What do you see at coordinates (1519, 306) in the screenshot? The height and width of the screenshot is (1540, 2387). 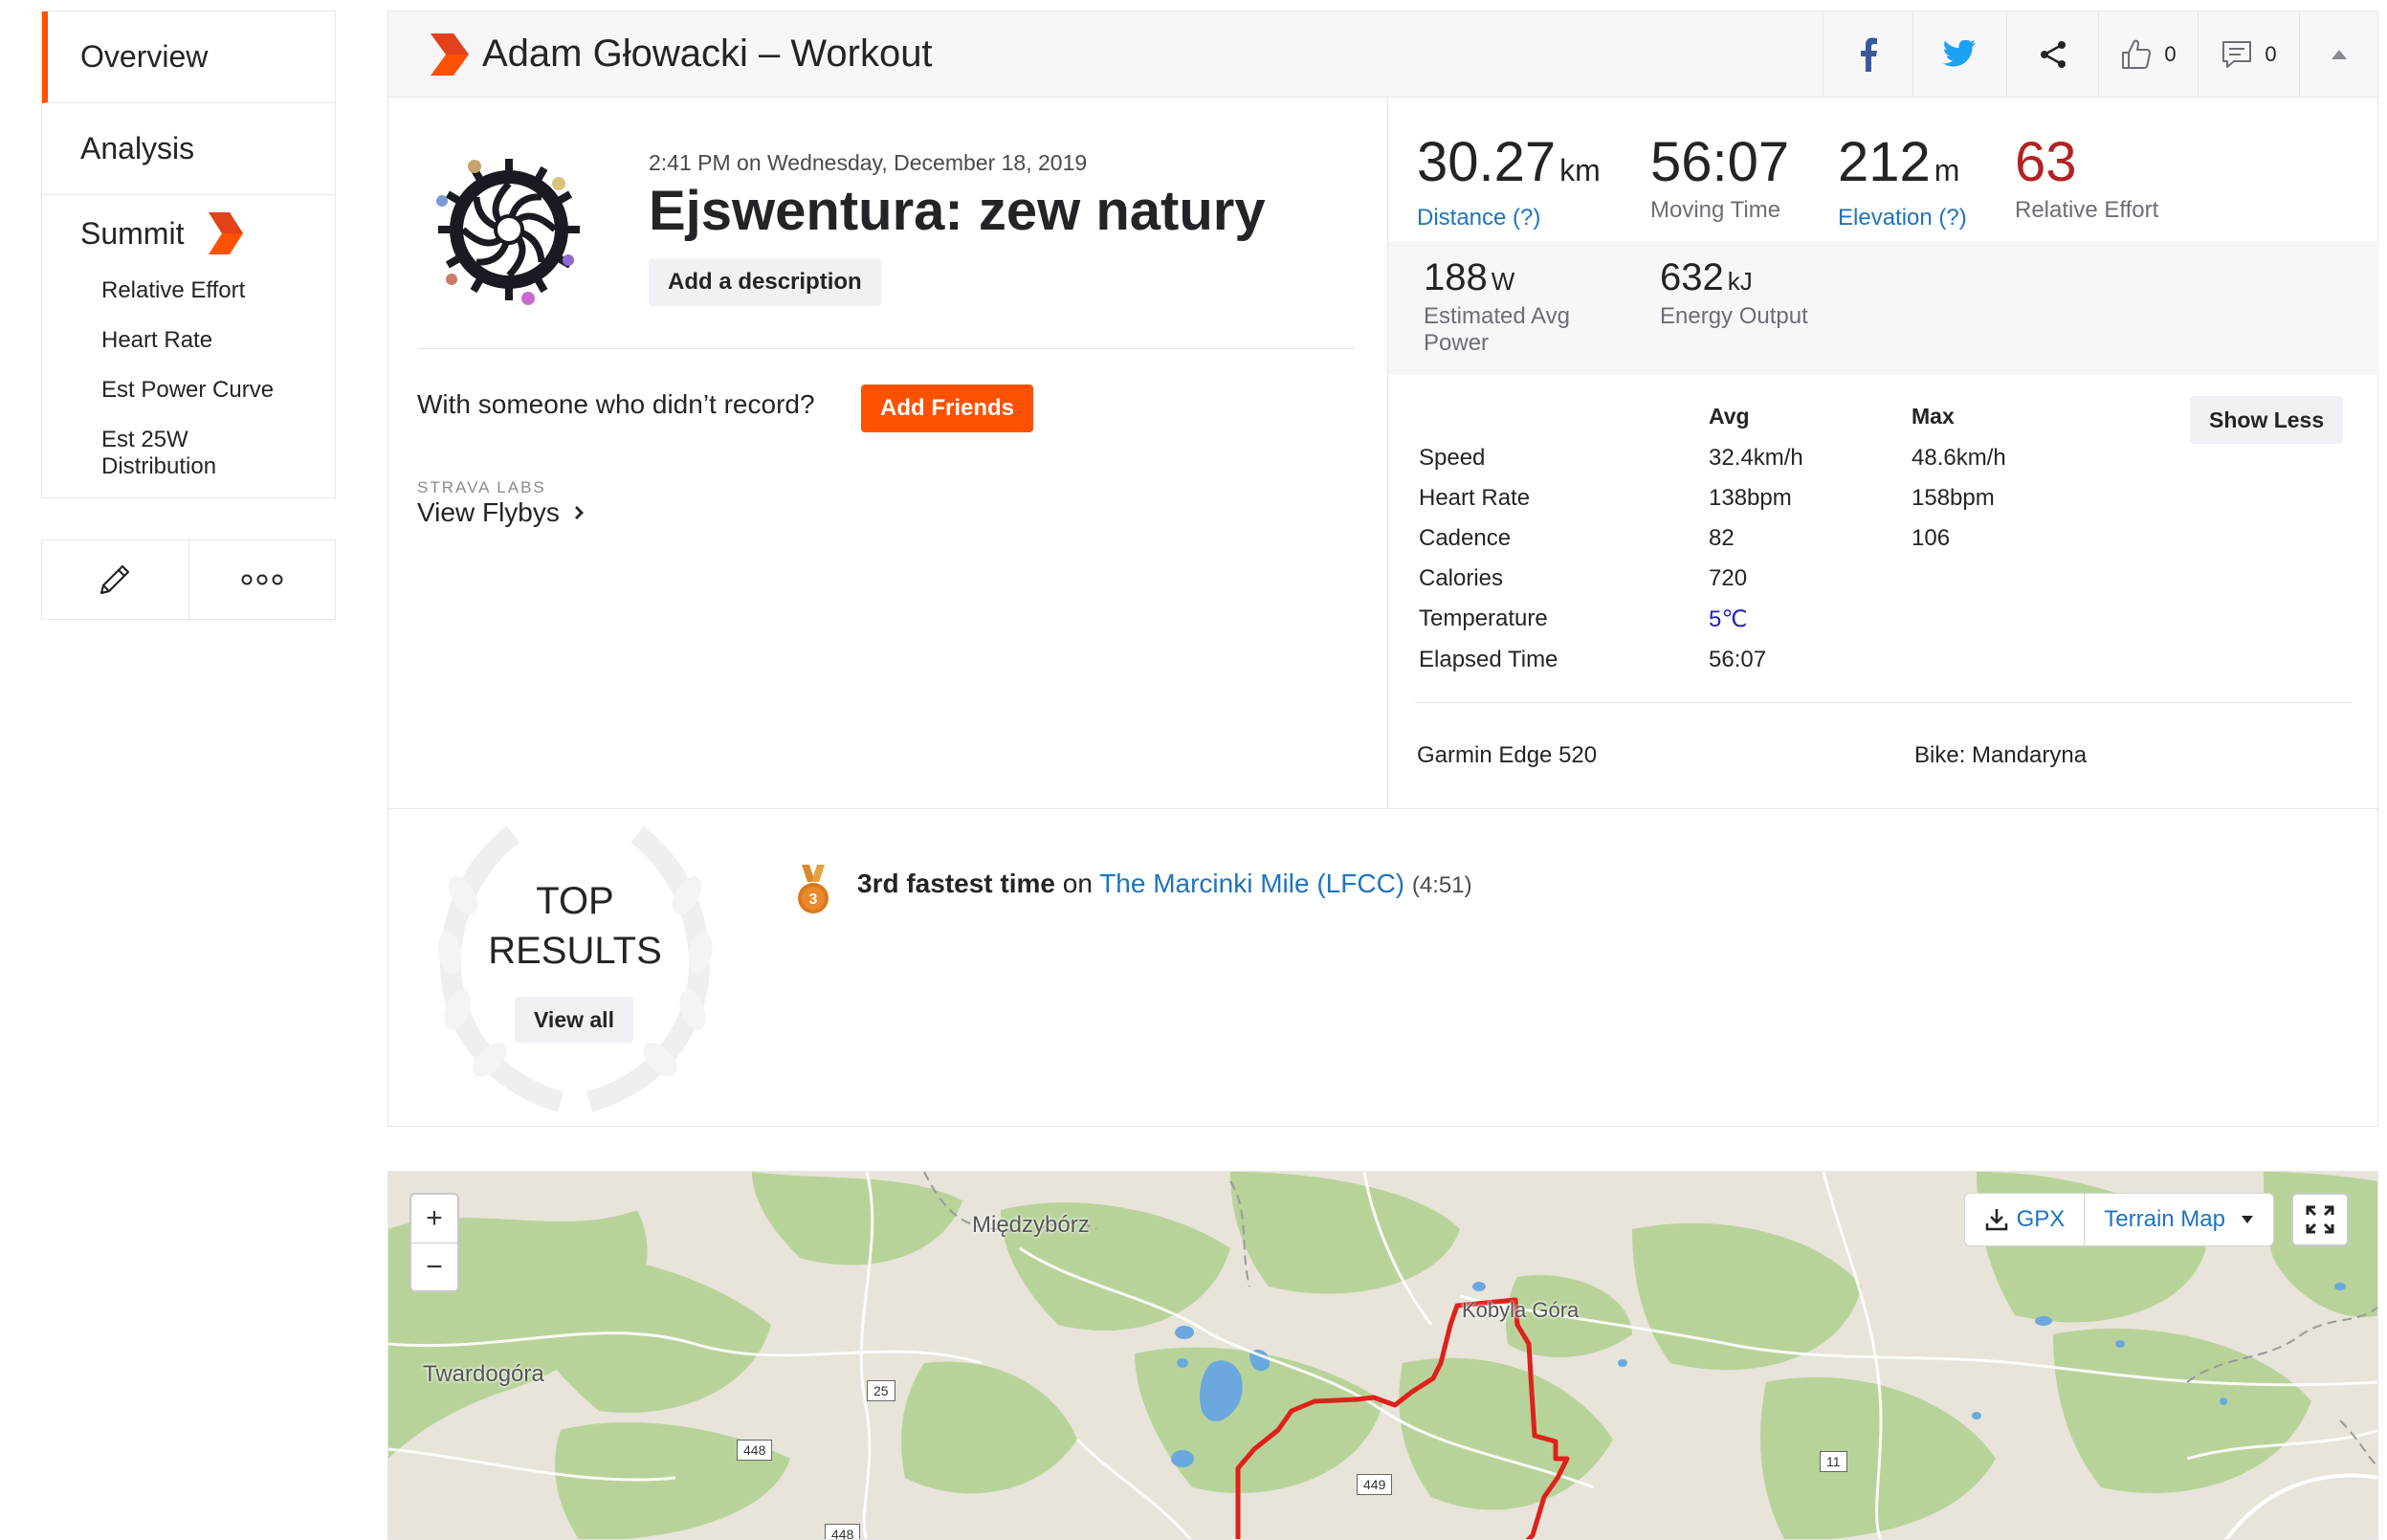 I see `stat-power: 188 W Estimated Avg Power` at bounding box center [1519, 306].